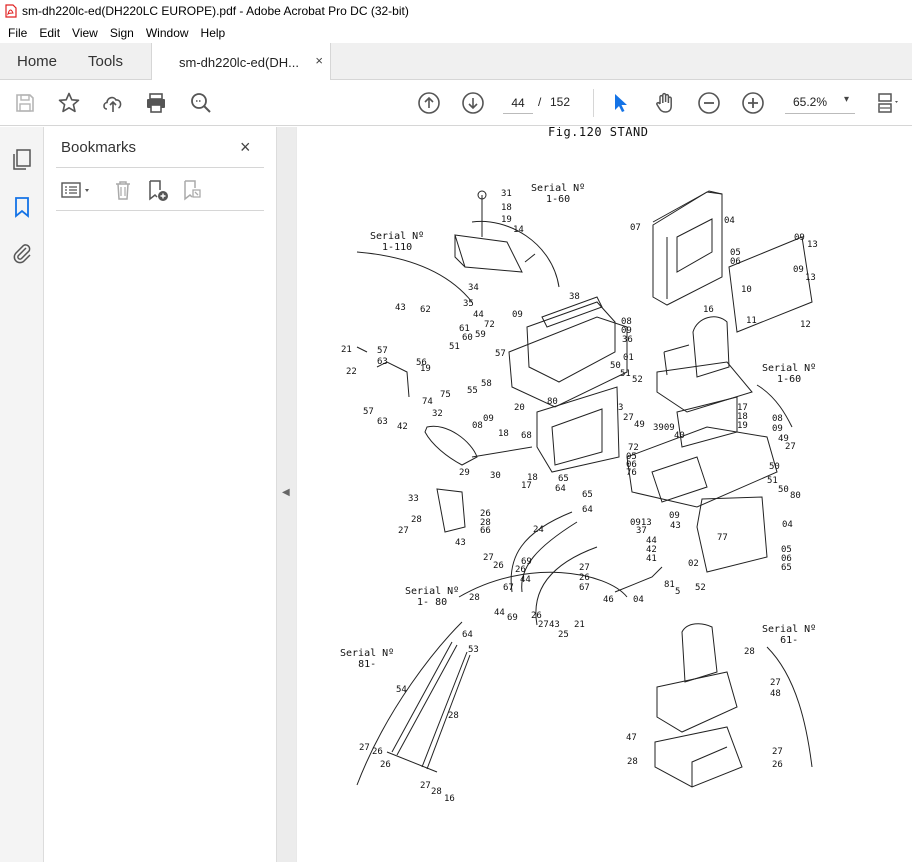 The height and width of the screenshot is (862, 912). What do you see at coordinates (167, 33) in the screenshot?
I see `menu-window: Window` at bounding box center [167, 33].